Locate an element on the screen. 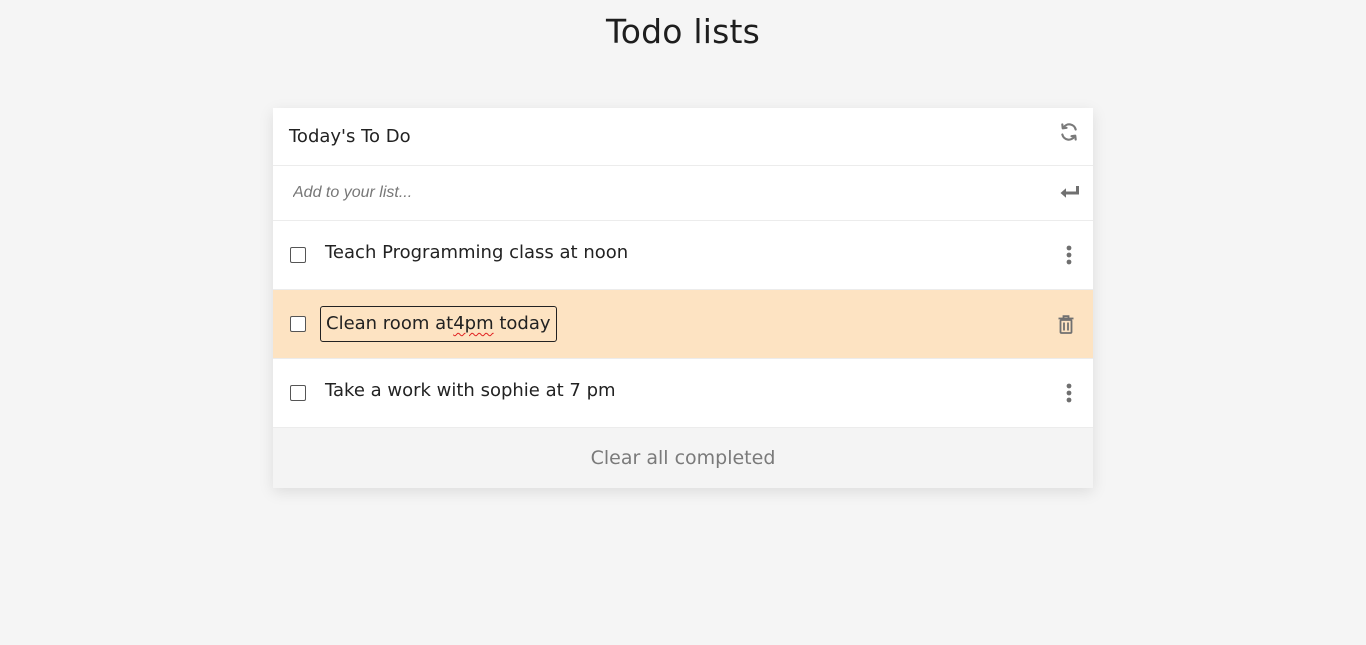  add-item-row is located at coordinates (683, 193).